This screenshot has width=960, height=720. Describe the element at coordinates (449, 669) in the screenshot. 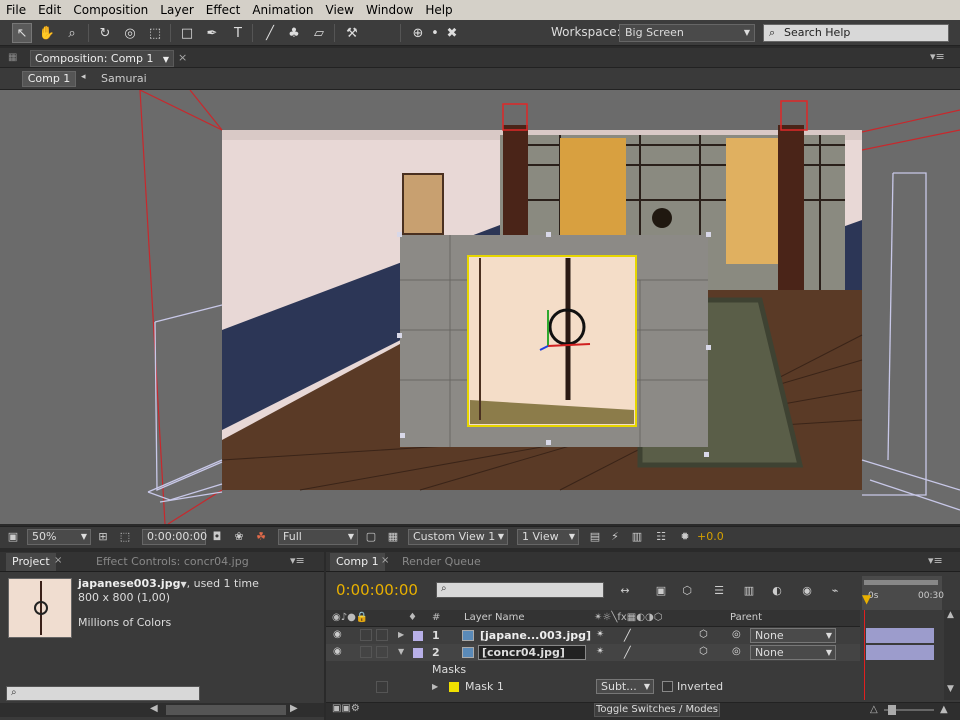

I see `masks-group-label: Masks` at that location.